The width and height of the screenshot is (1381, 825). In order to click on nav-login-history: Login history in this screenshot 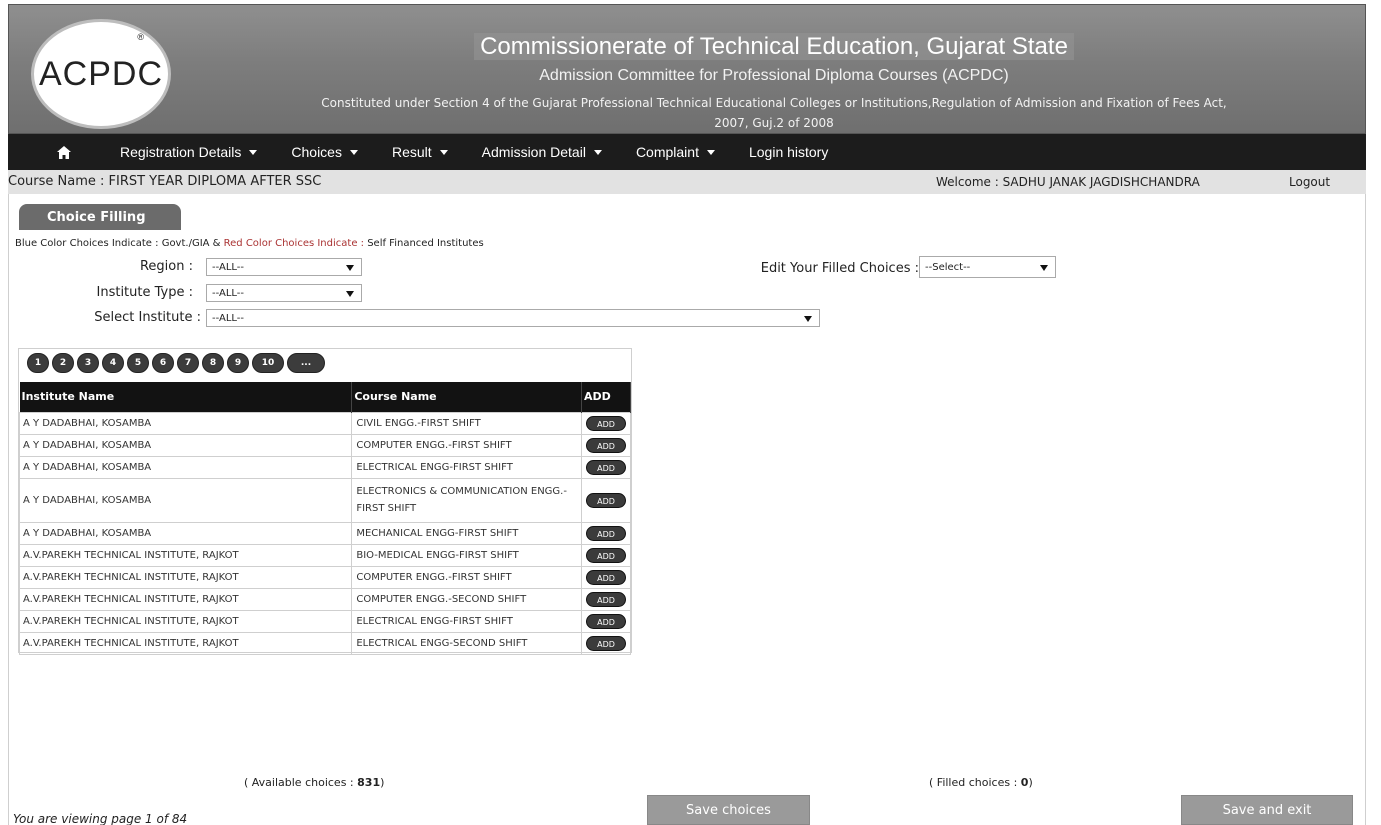, I will do `click(788, 152)`.